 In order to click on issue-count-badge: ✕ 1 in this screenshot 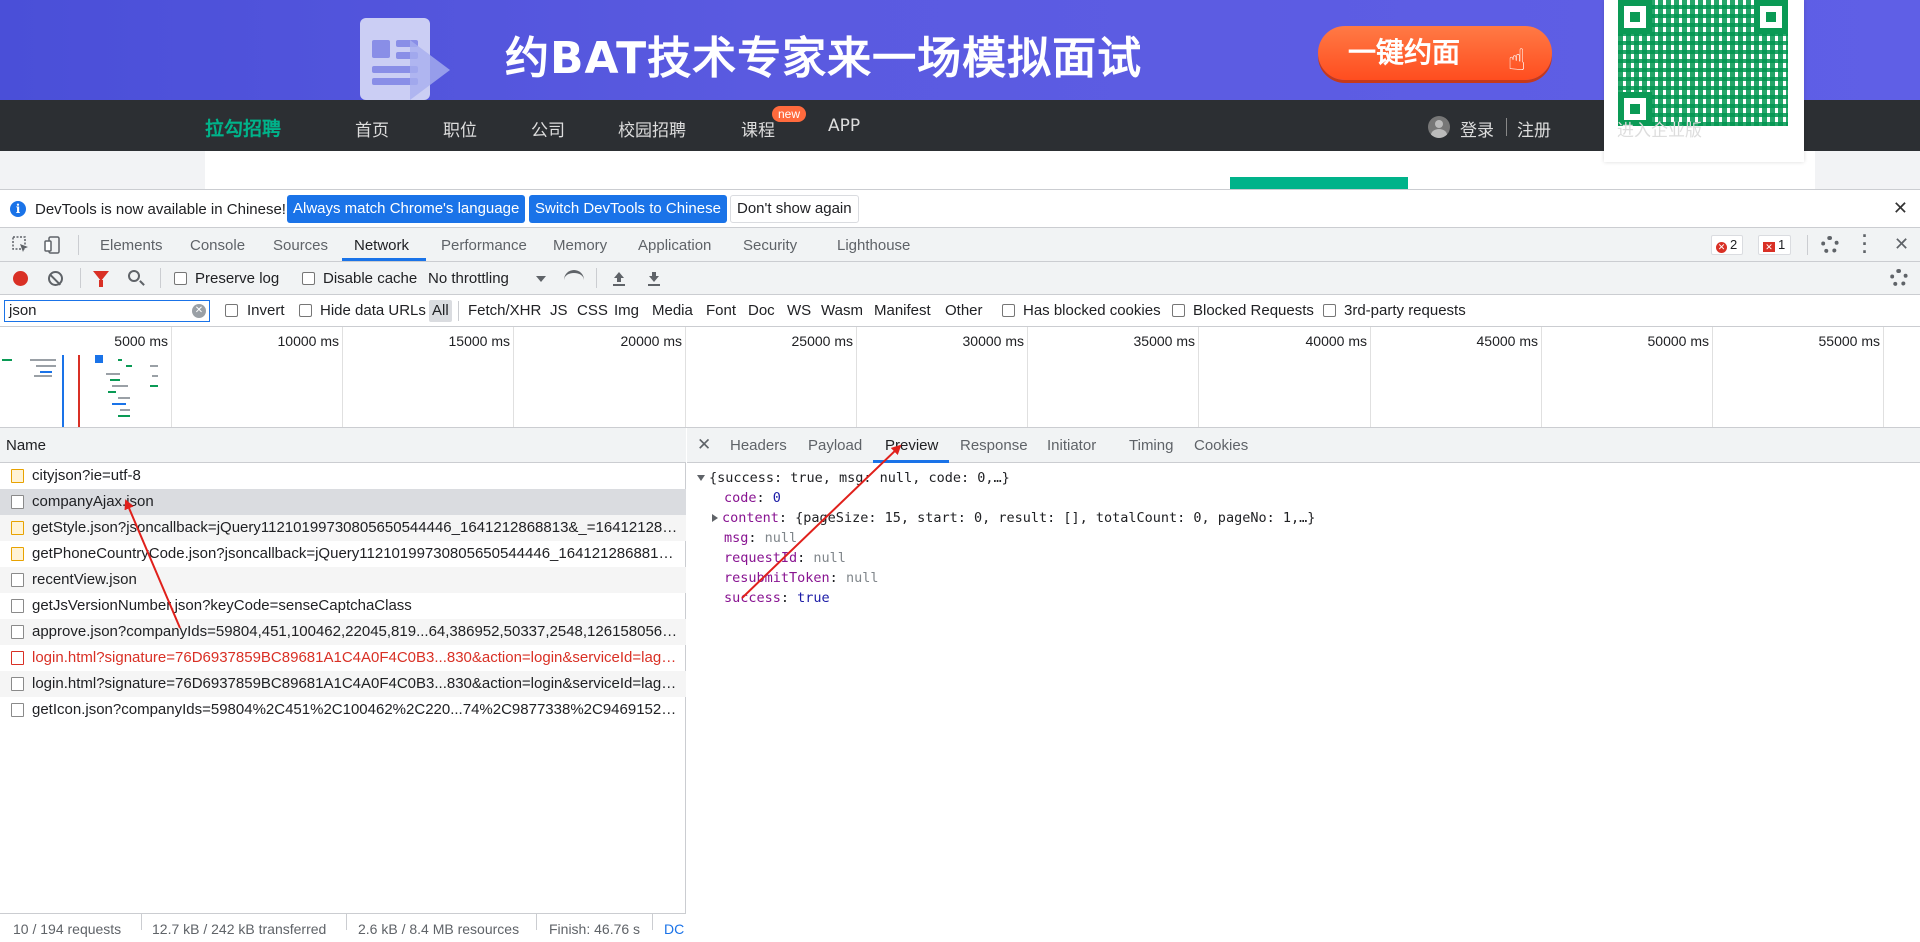, I will do `click(1775, 245)`.